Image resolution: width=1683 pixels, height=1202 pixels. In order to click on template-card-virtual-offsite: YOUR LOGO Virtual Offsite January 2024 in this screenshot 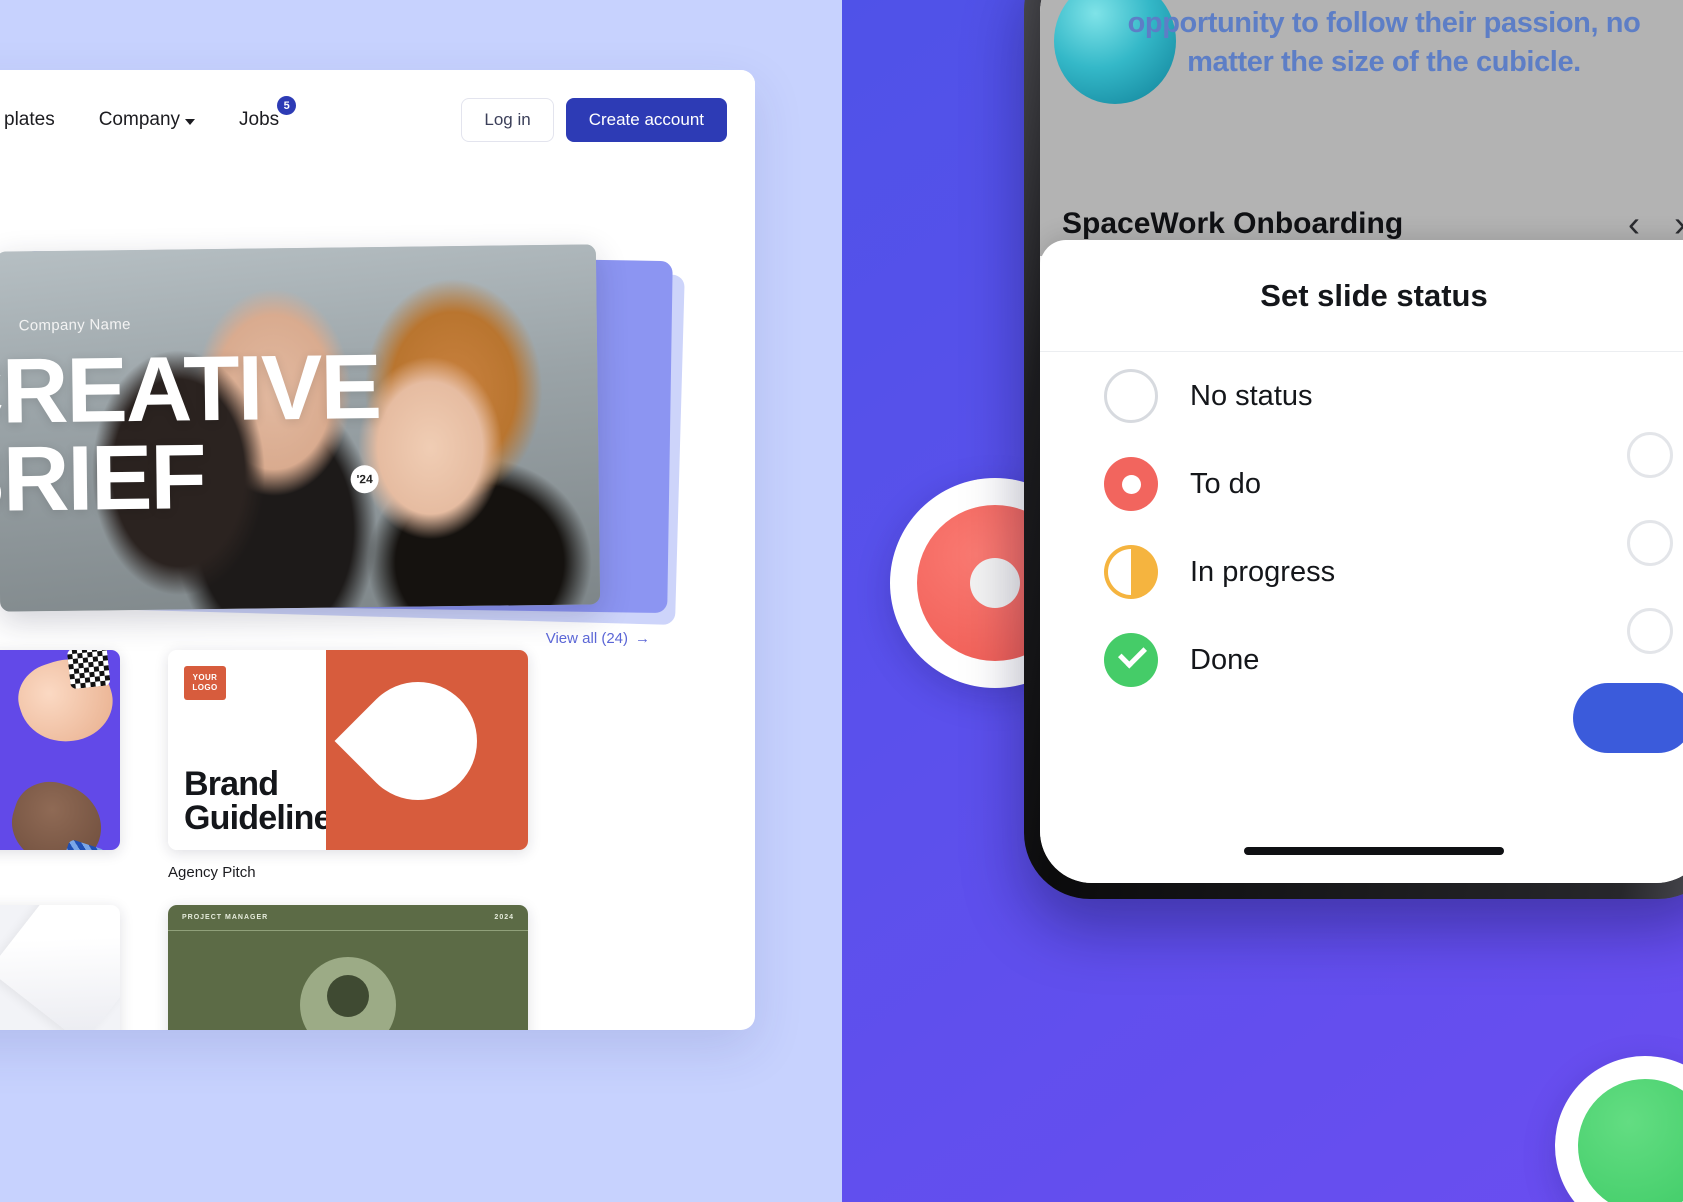, I will do `click(60, 765)`.